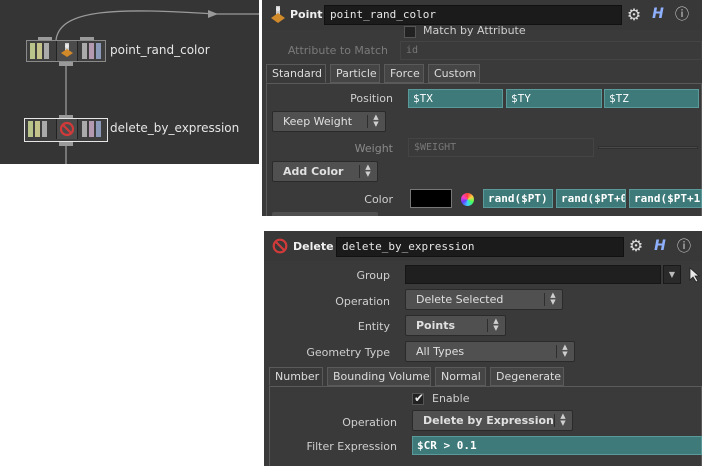  What do you see at coordinates (337, 50) in the screenshot?
I see `attribute-to-match-label: Attribute to Match` at bounding box center [337, 50].